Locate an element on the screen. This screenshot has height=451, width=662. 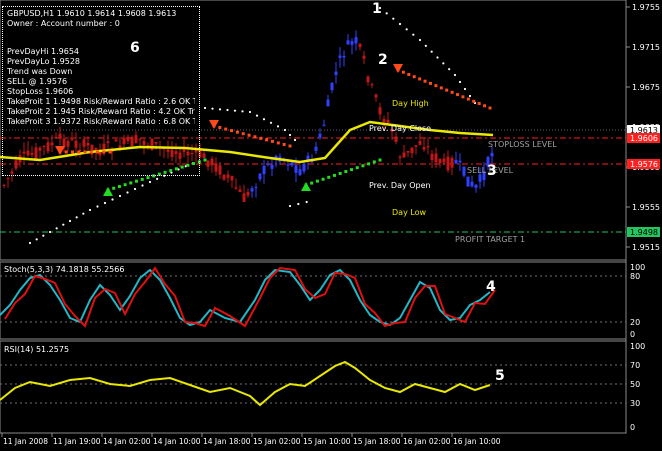
prev-day-close-label: Prev. Day Close is located at coordinates (400, 128).